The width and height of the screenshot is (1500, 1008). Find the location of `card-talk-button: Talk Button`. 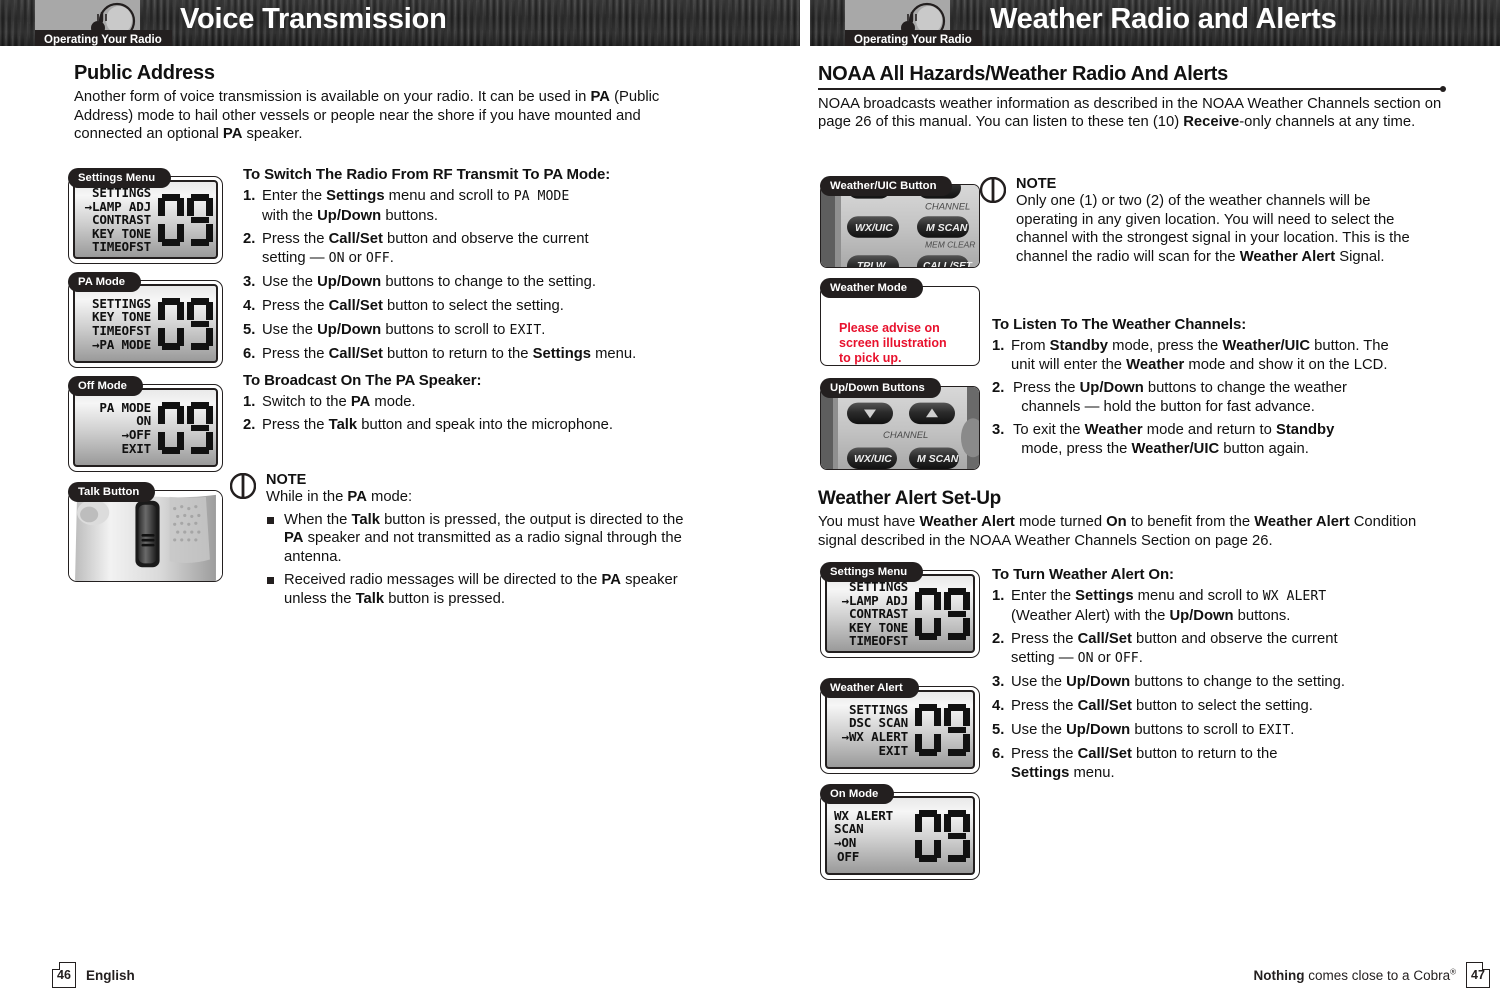

card-talk-button: Talk Button is located at coordinates (145, 532).